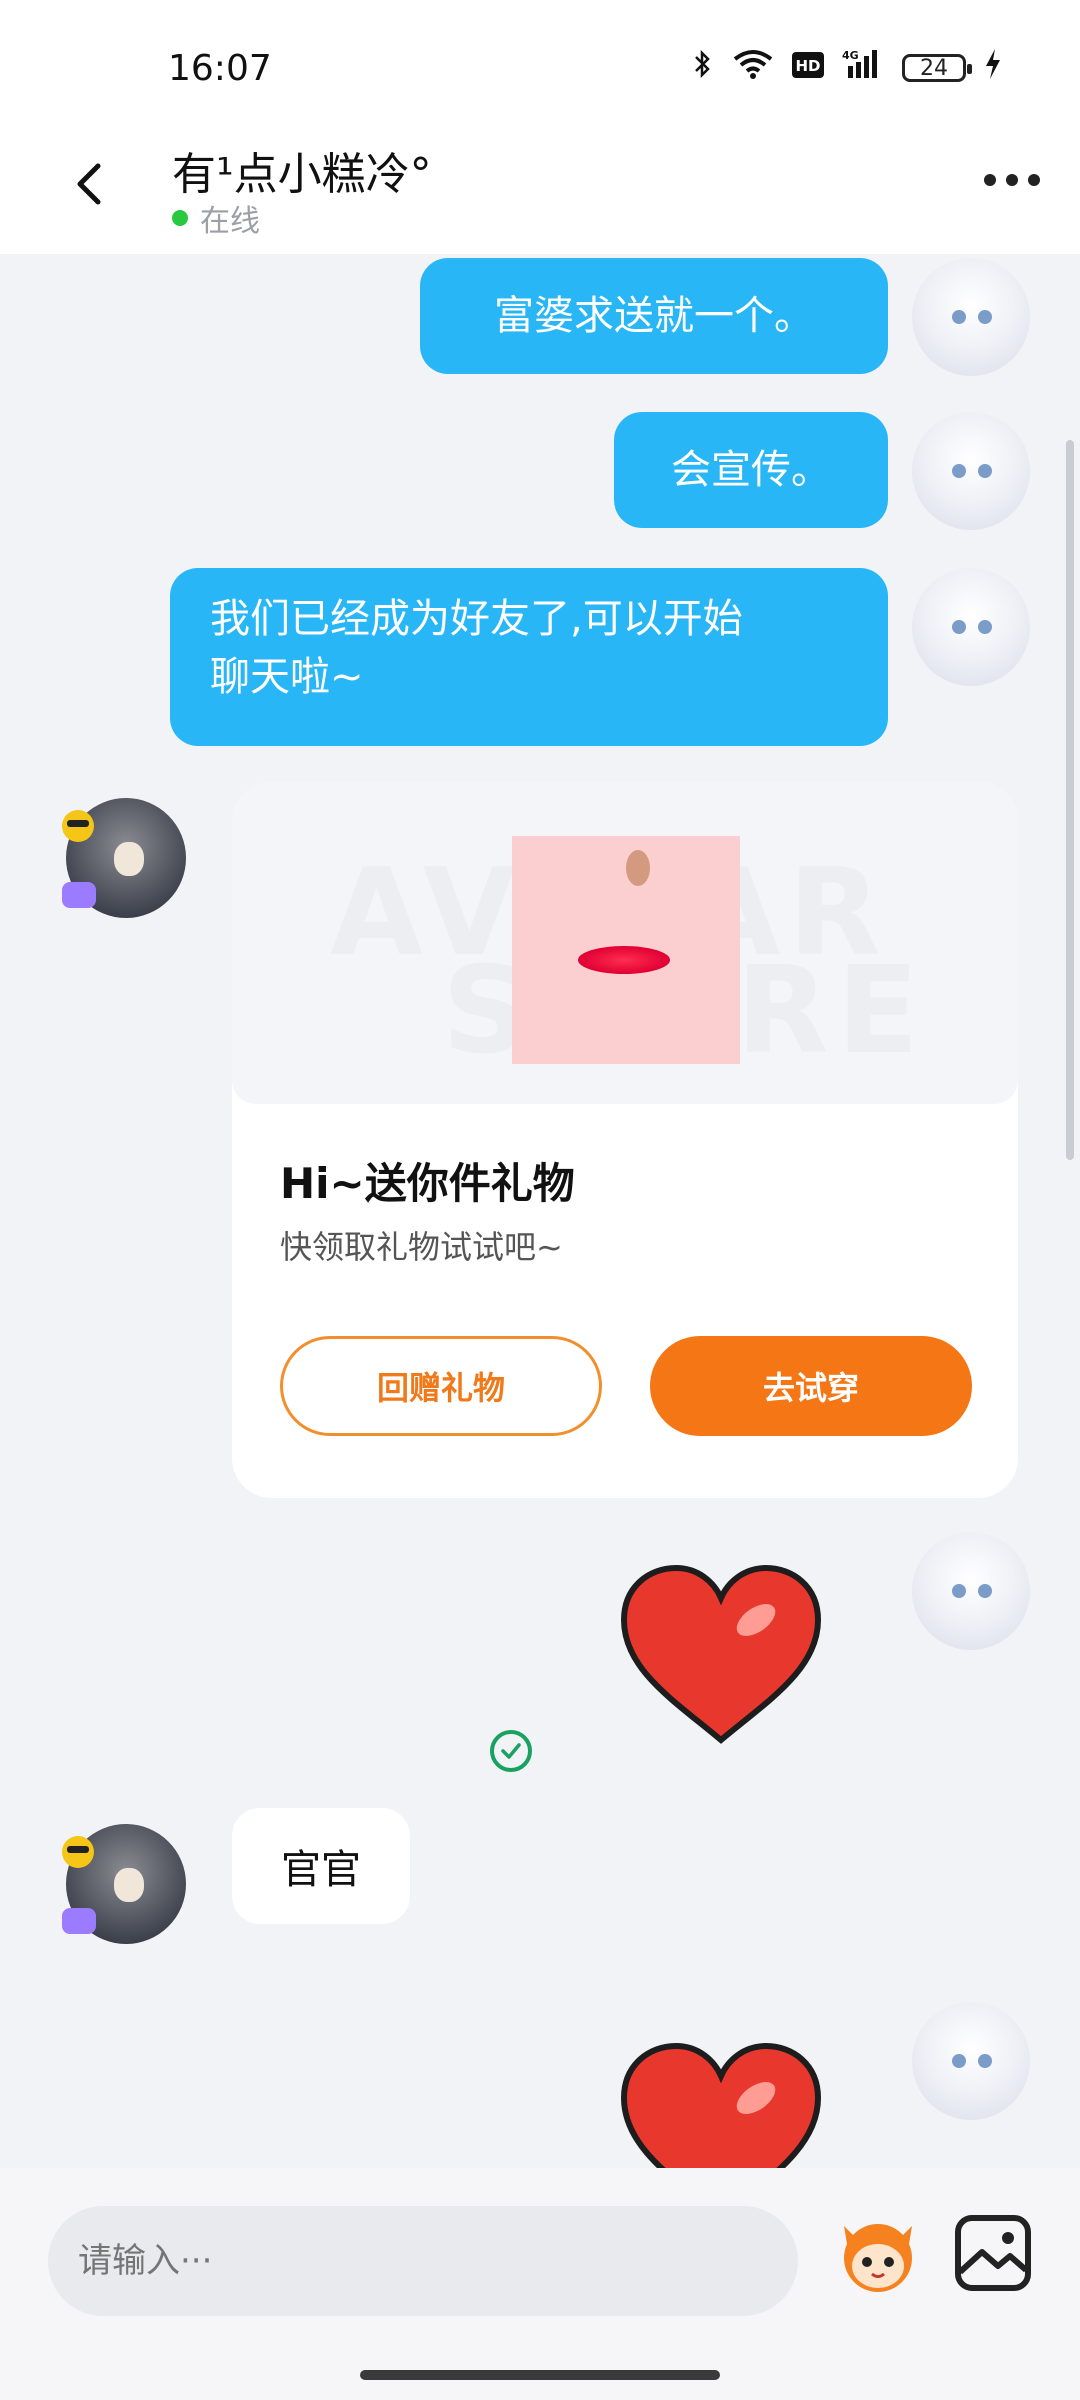  What do you see at coordinates (937, 68) in the screenshot?
I see `battery-icon: 24` at bounding box center [937, 68].